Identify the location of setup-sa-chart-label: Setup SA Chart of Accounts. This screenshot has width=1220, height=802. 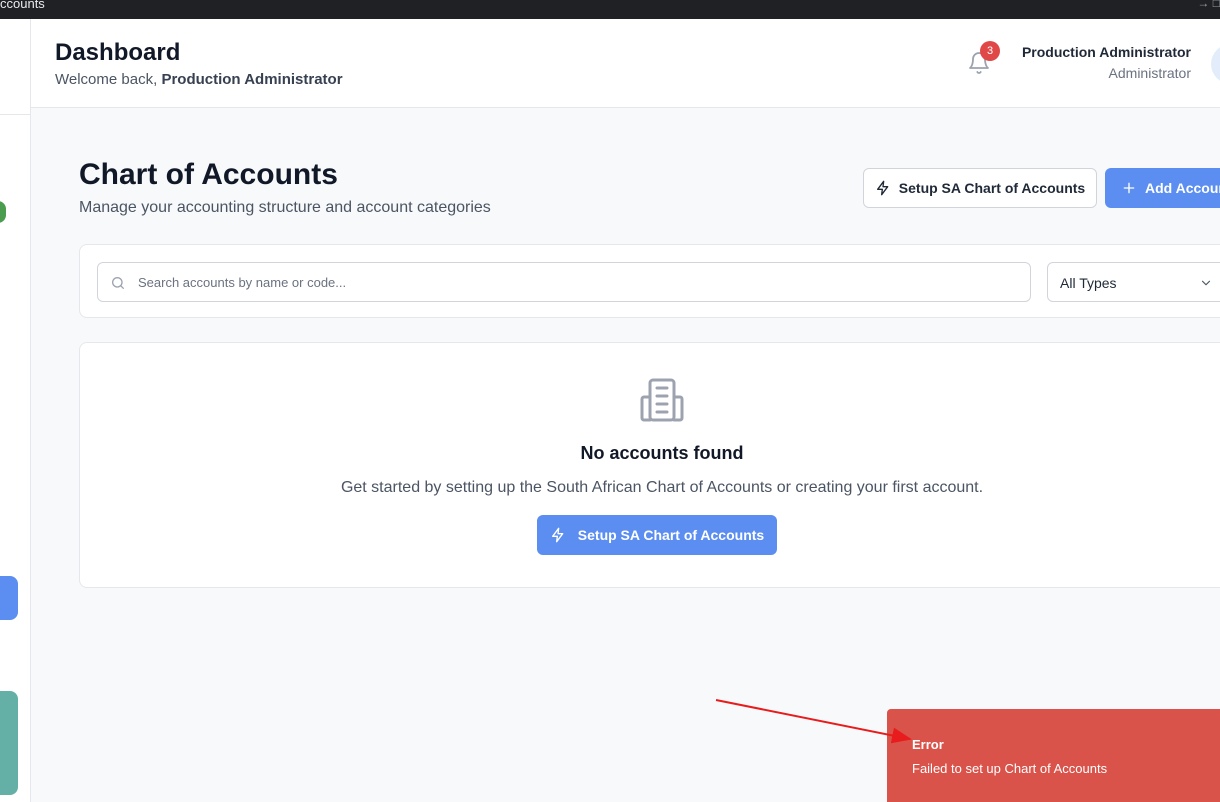
(992, 188).